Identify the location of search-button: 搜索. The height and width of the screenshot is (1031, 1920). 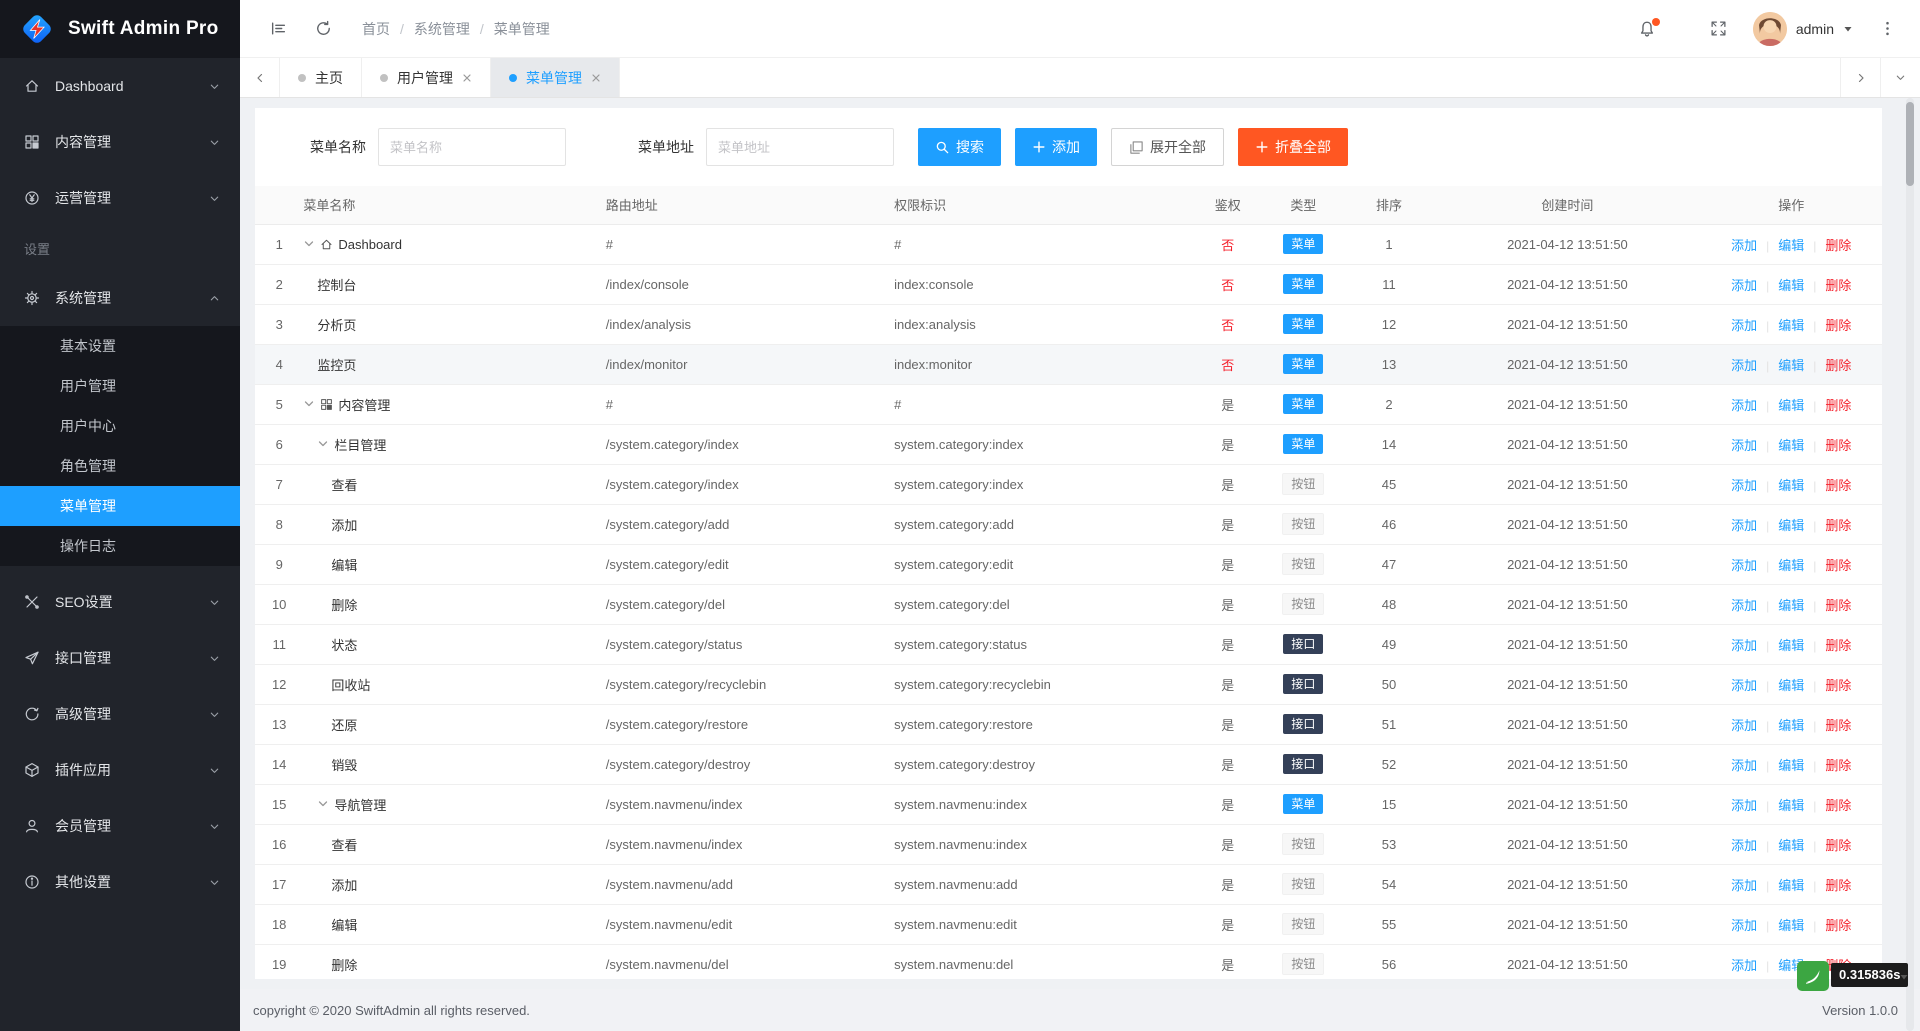
(959, 147).